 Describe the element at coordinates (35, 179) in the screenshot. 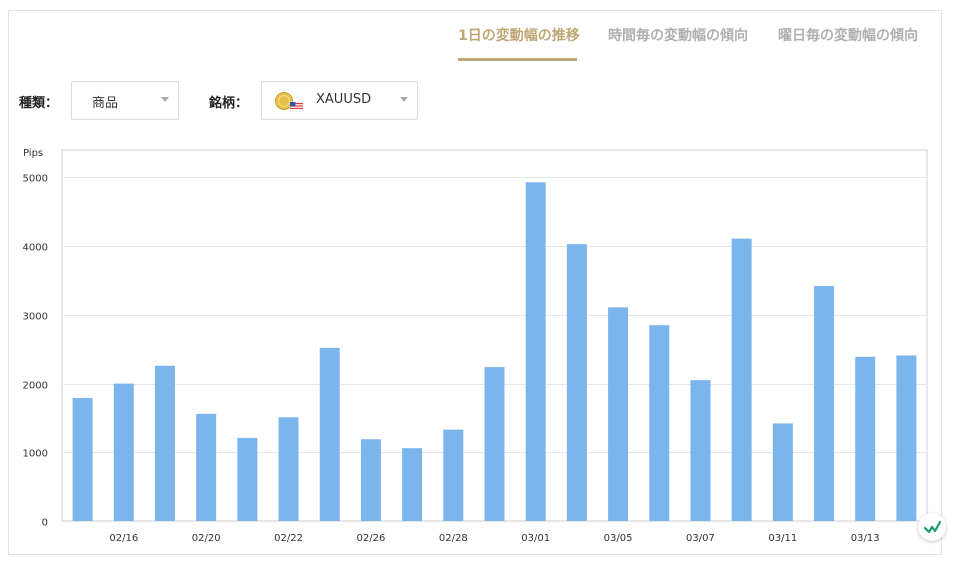

I see `y-tick-label: 5000` at that location.